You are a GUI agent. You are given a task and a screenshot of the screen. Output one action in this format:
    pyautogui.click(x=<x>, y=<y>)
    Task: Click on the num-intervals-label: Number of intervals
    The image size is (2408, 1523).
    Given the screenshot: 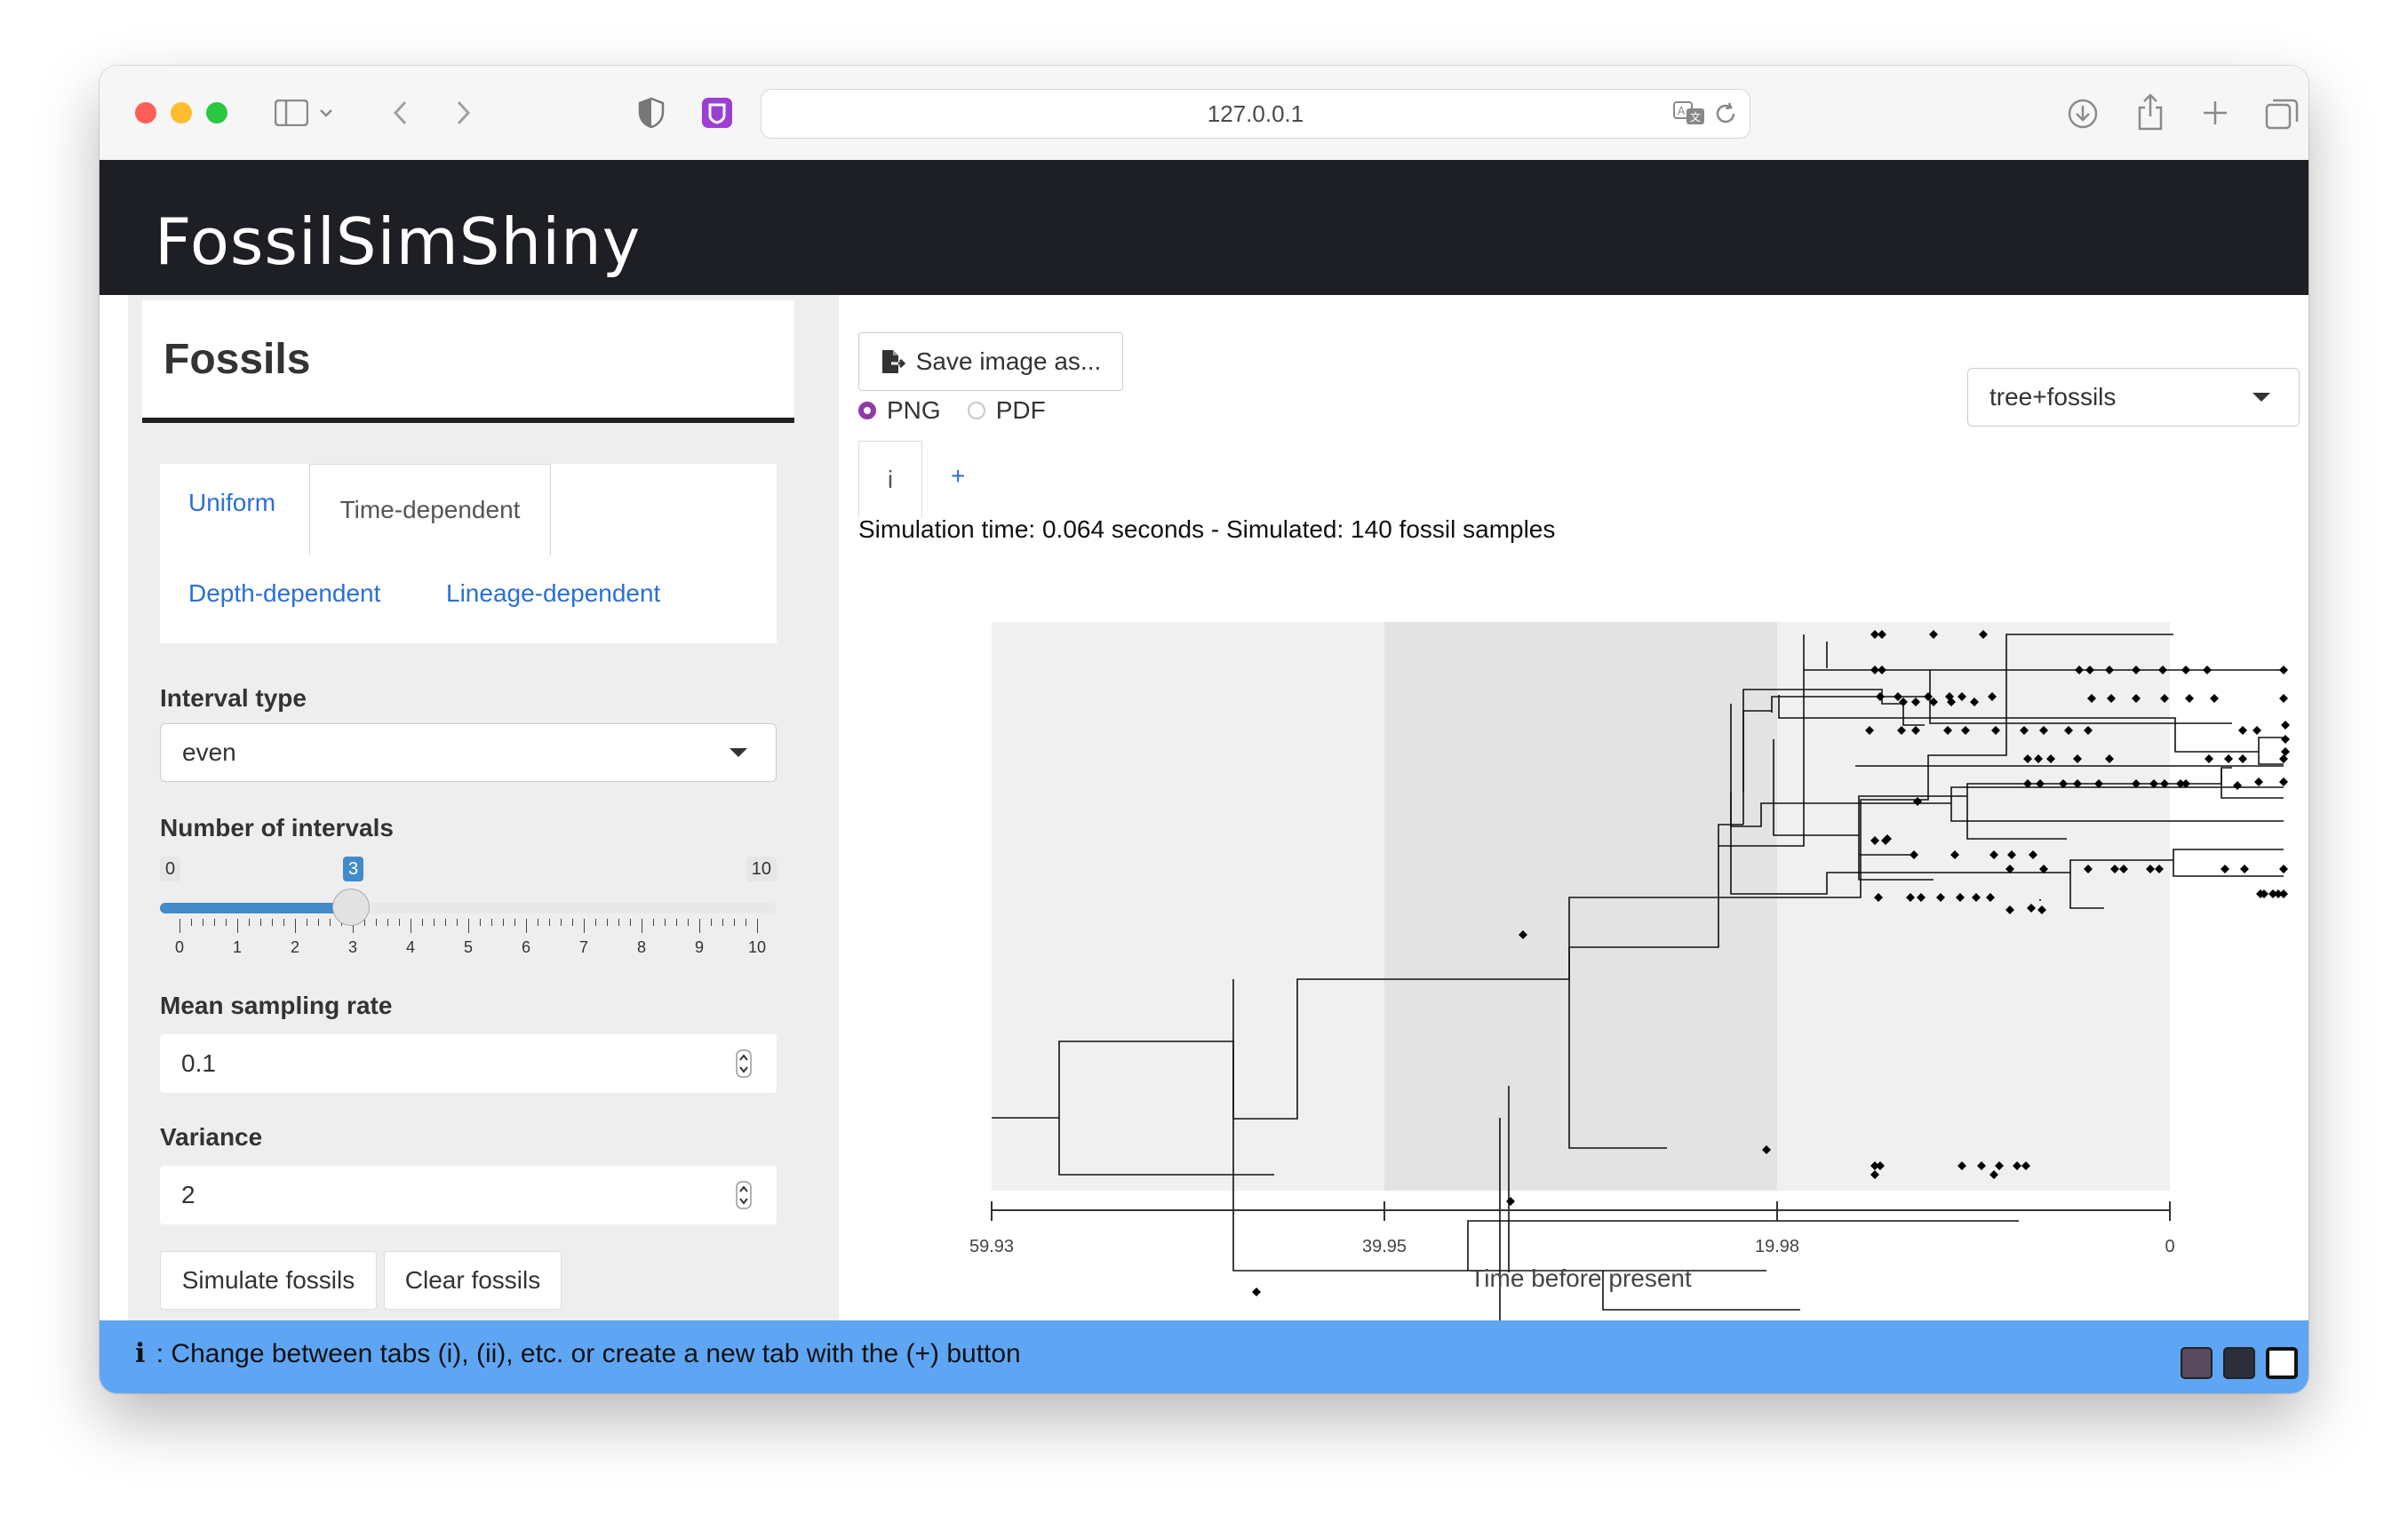 What is the action you would take?
    pyautogui.click(x=277, y=828)
    